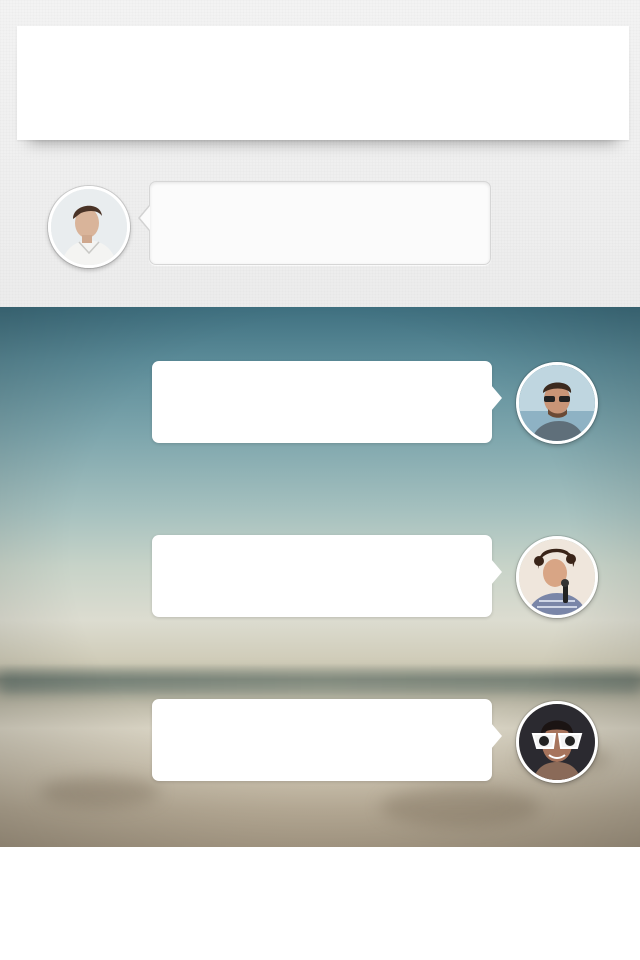 The width and height of the screenshot is (640, 960). I want to click on user-avatar-2-icon, so click(557, 403).